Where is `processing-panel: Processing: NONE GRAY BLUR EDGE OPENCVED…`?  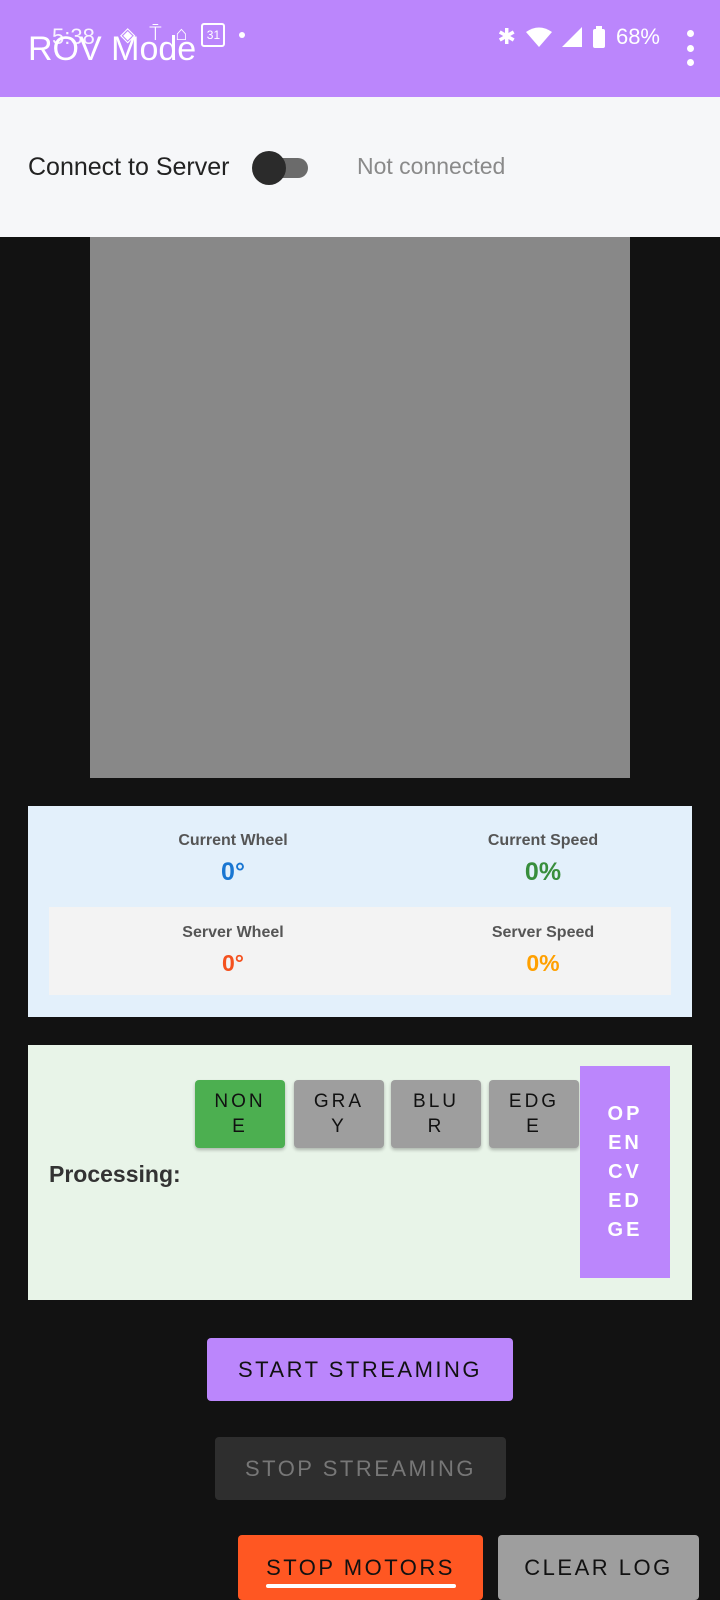 processing-panel: Processing: NONE GRAY BLUR EDGE OPENCVED… is located at coordinates (360, 1172).